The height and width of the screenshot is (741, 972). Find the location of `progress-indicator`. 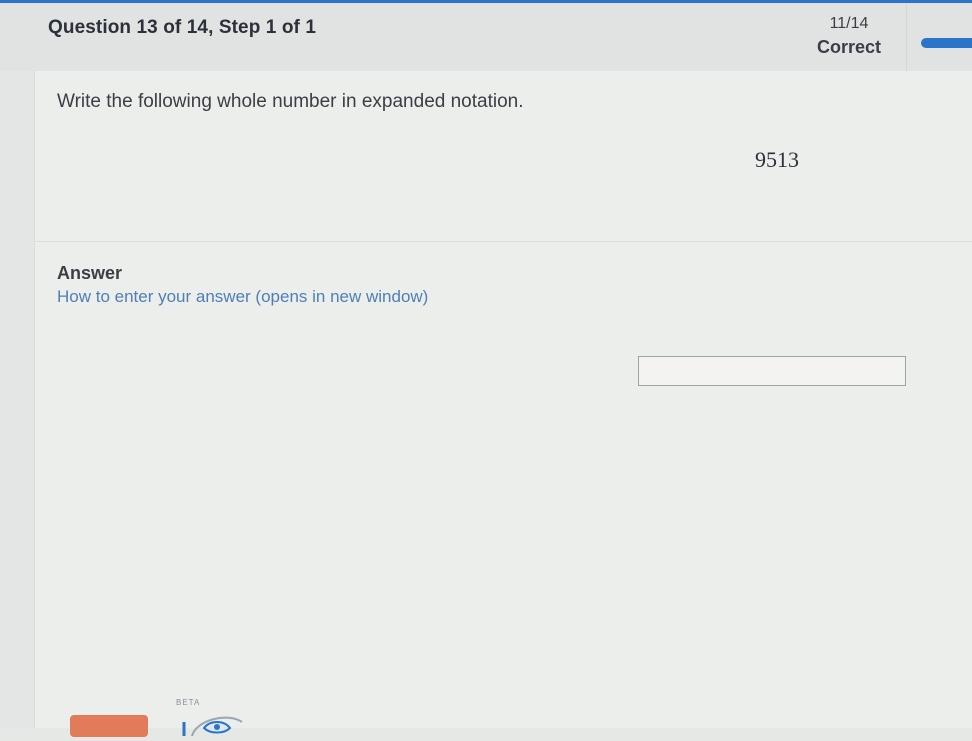

progress-indicator is located at coordinates (946, 43).